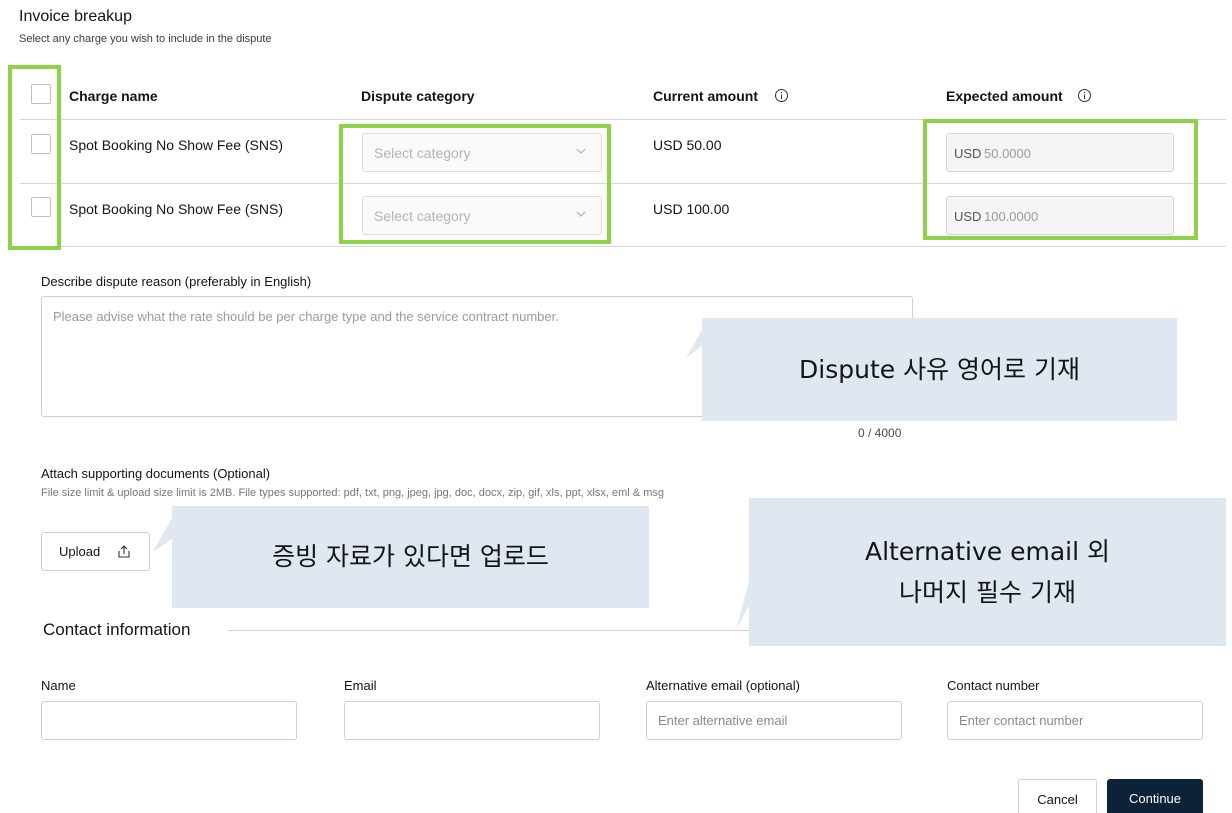 The image size is (1232, 813). What do you see at coordinates (169, 720) in the screenshot?
I see `name-input` at bounding box center [169, 720].